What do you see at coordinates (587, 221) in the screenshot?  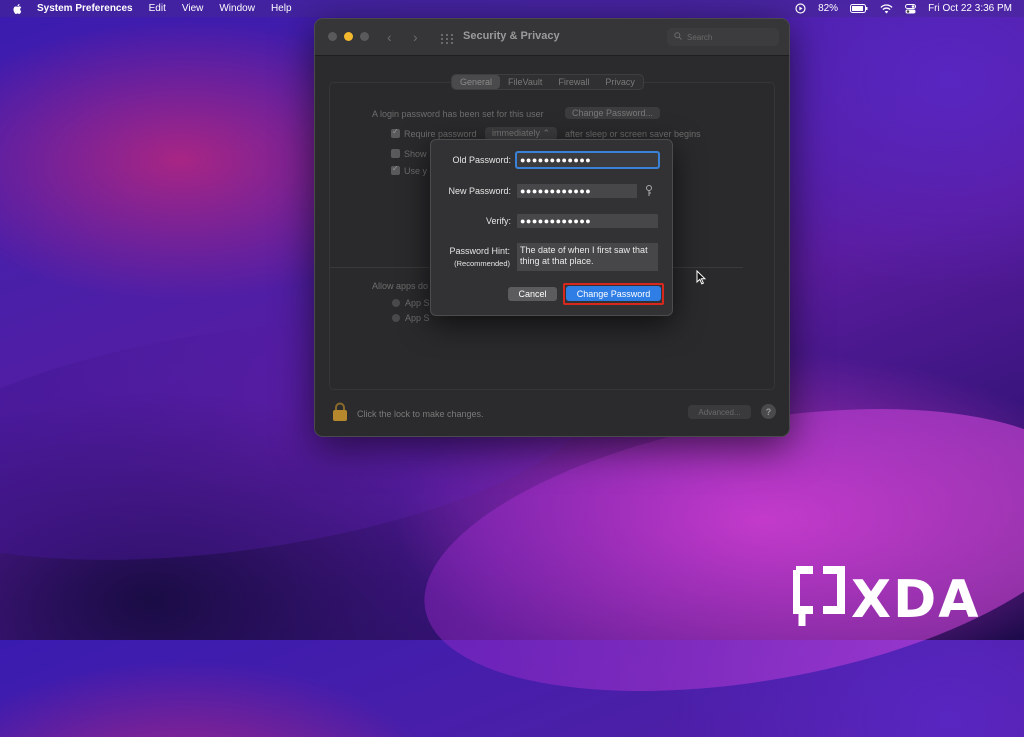 I see `verify-field: ●●●●●●●●●●●●` at bounding box center [587, 221].